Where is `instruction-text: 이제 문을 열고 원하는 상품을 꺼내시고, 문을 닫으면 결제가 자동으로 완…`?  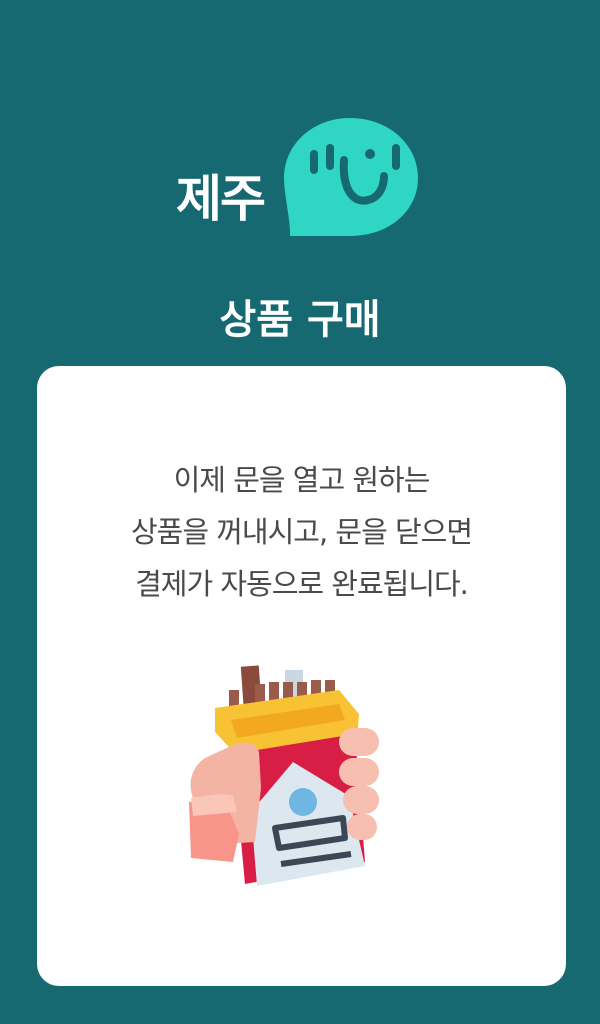 instruction-text: 이제 문을 열고 원하는 상품을 꺼내시고, 문을 닫으면 결제가 자동으로 완… is located at coordinates (301, 532).